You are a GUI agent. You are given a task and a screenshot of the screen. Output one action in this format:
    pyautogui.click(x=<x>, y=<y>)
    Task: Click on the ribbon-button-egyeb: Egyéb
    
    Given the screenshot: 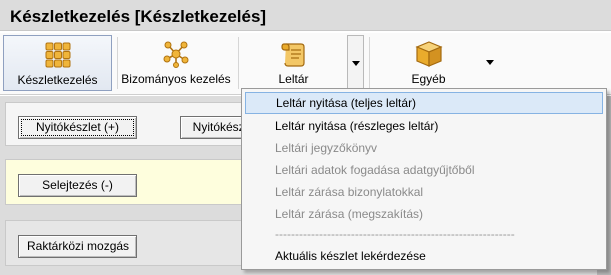 What is the action you would take?
    pyautogui.click(x=428, y=63)
    